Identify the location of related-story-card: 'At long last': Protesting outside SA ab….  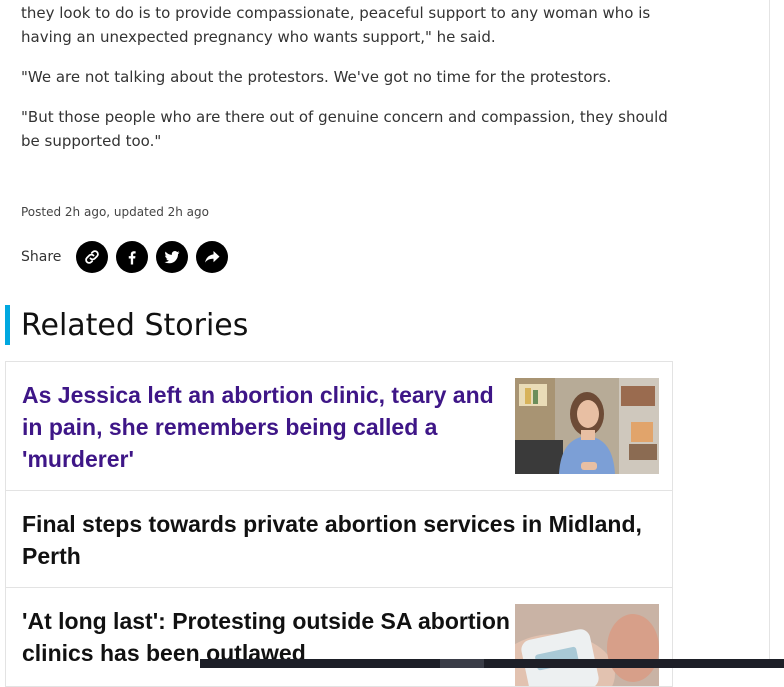
(339, 637).